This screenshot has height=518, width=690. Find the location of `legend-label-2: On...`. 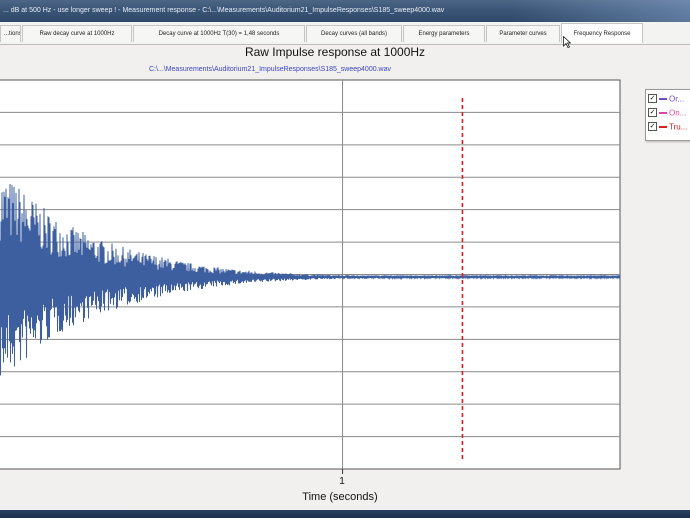

legend-label-2: On... is located at coordinates (678, 113).